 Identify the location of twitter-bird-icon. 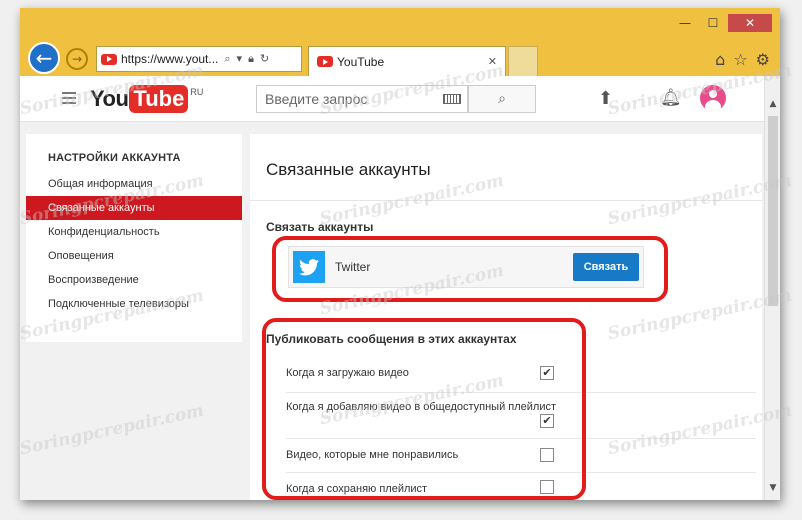
(309, 267).